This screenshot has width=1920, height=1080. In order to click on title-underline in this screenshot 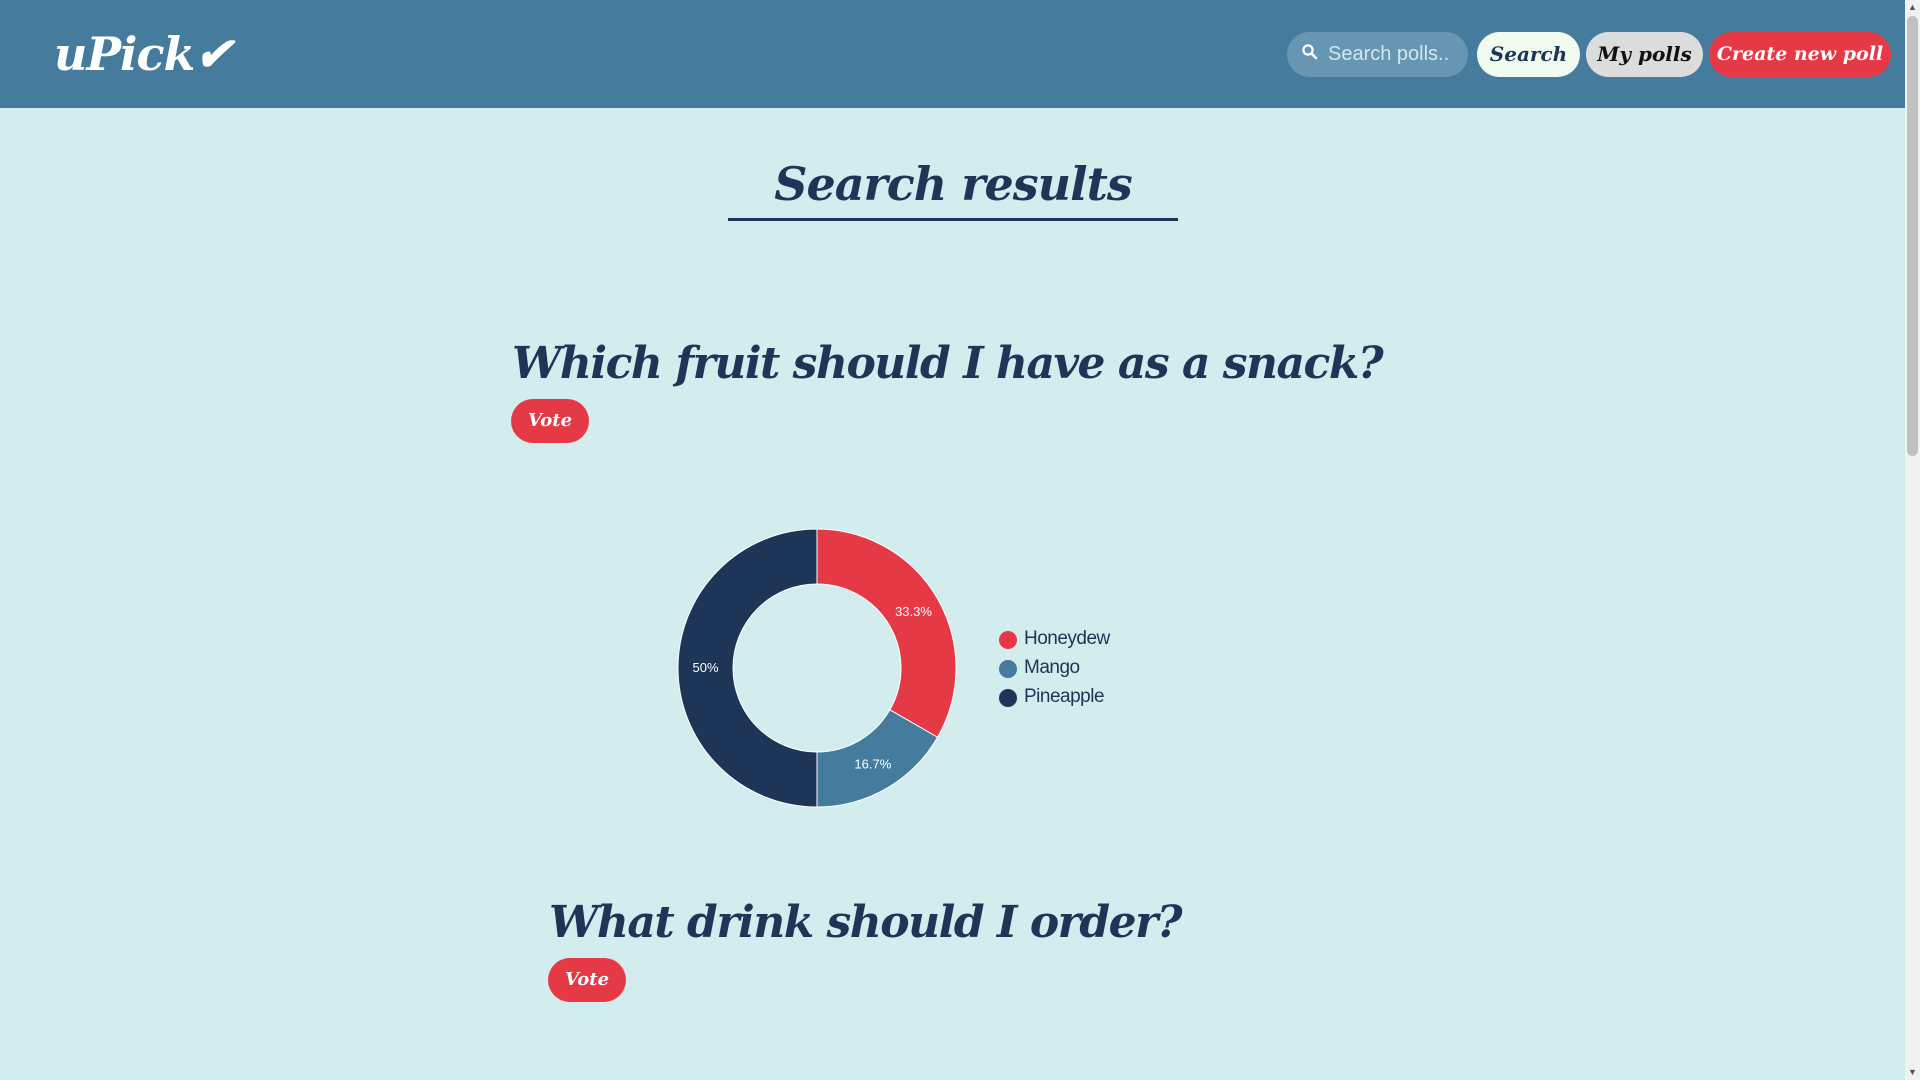, I will do `click(953, 219)`.